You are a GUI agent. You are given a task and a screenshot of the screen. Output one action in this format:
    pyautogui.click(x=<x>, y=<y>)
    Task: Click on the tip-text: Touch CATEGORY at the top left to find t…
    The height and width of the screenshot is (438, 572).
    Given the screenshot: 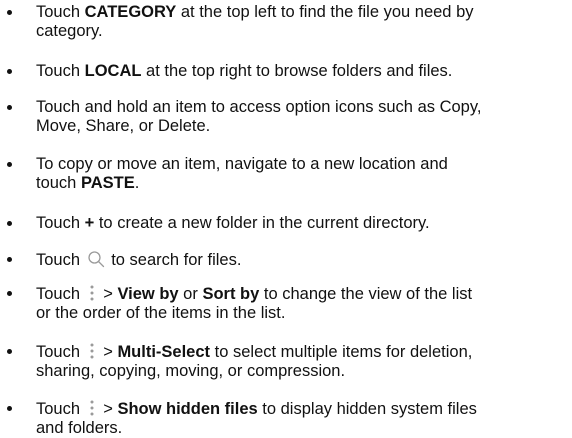 What is the action you would take?
    pyautogui.click(x=255, y=21)
    